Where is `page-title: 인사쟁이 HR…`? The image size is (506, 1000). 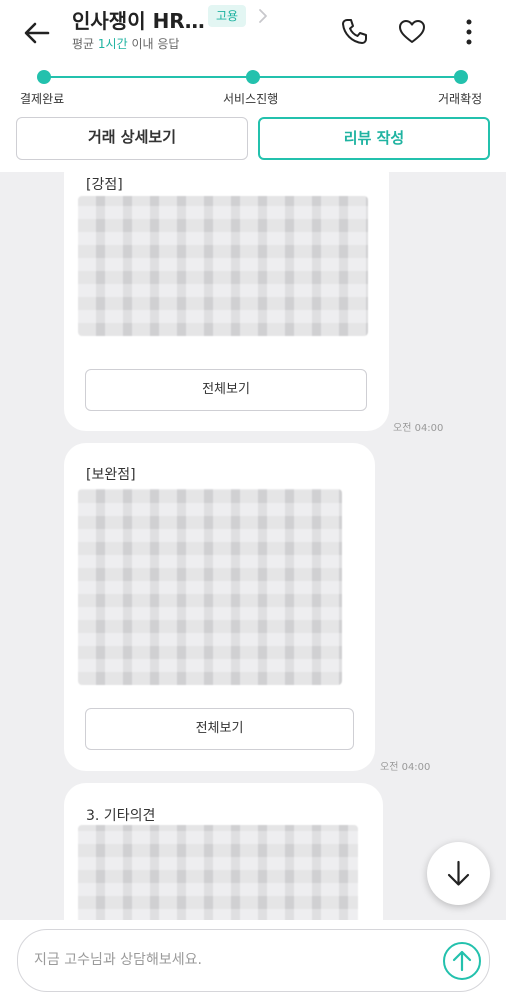 page-title: 인사쟁이 HR… is located at coordinates (138, 19).